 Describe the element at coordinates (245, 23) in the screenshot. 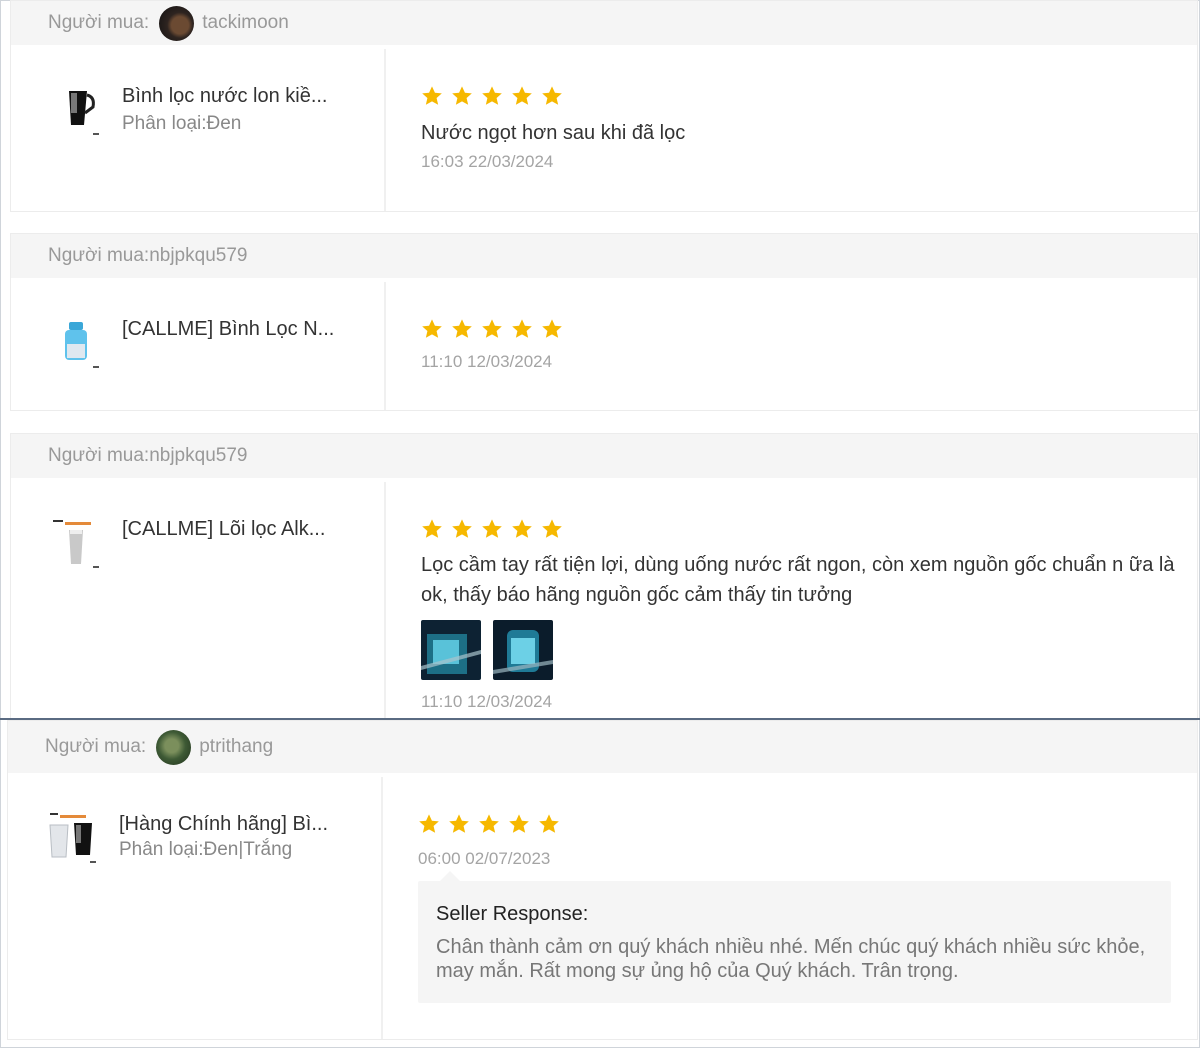

I see `buyer-name: tackimoon` at that location.